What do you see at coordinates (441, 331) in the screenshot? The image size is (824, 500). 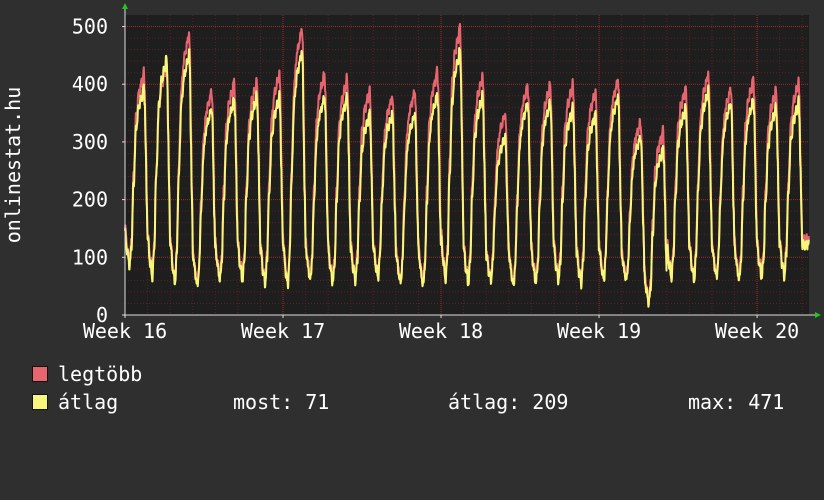 I see `x-tick-label: Week 18` at bounding box center [441, 331].